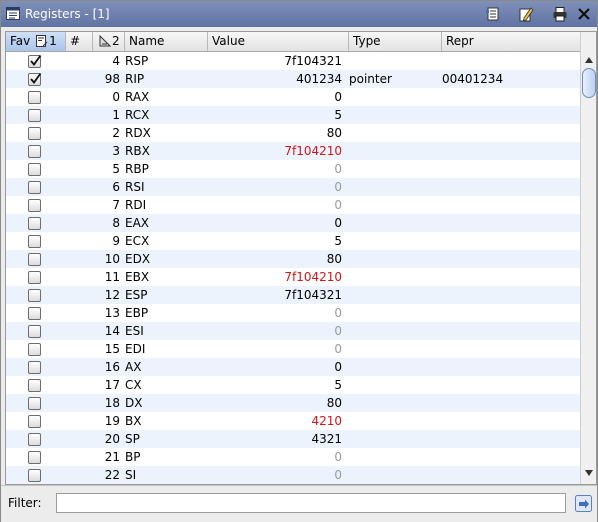 The width and height of the screenshot is (598, 522). What do you see at coordinates (338, 115) in the screenshot?
I see `register-value: 5` at bounding box center [338, 115].